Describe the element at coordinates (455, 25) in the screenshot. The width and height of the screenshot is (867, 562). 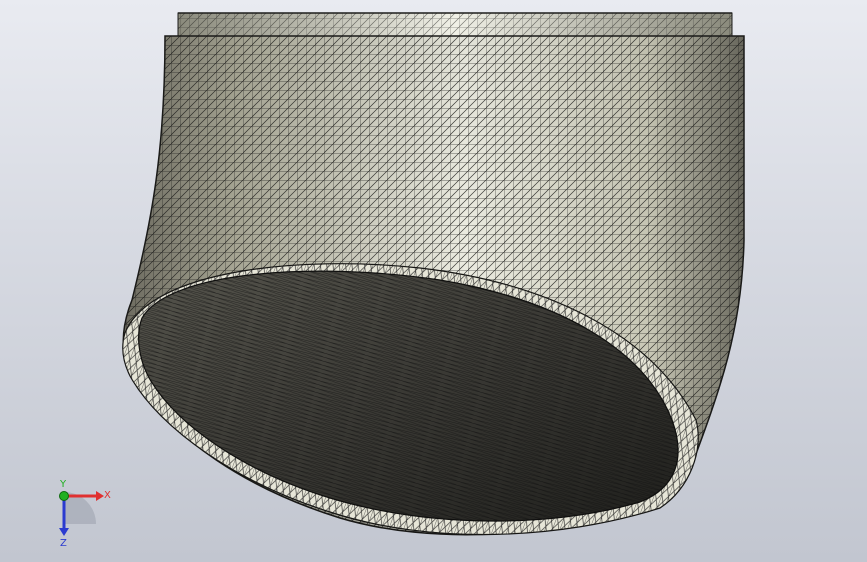
I see `top-collar` at that location.